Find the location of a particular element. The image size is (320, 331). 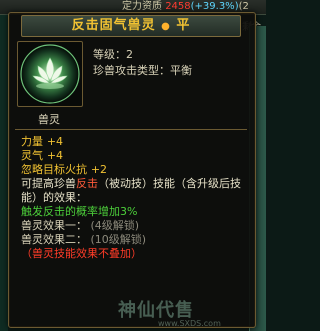

background-panel-left is located at coordinates (4, 172).